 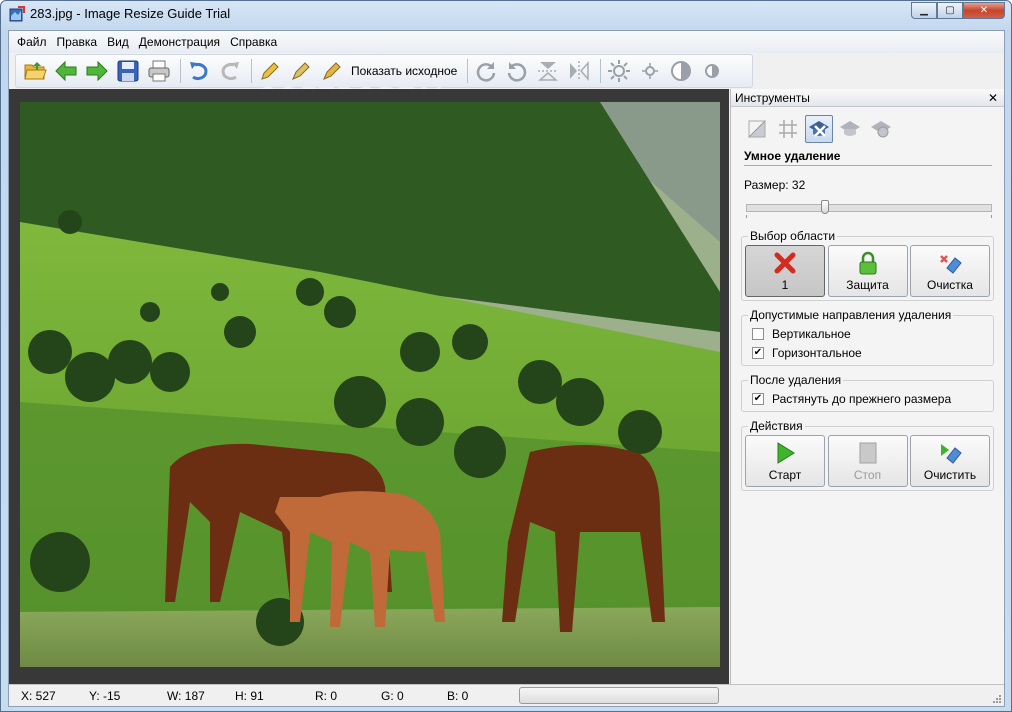 I want to click on progress-bar, so click(x=619, y=695).